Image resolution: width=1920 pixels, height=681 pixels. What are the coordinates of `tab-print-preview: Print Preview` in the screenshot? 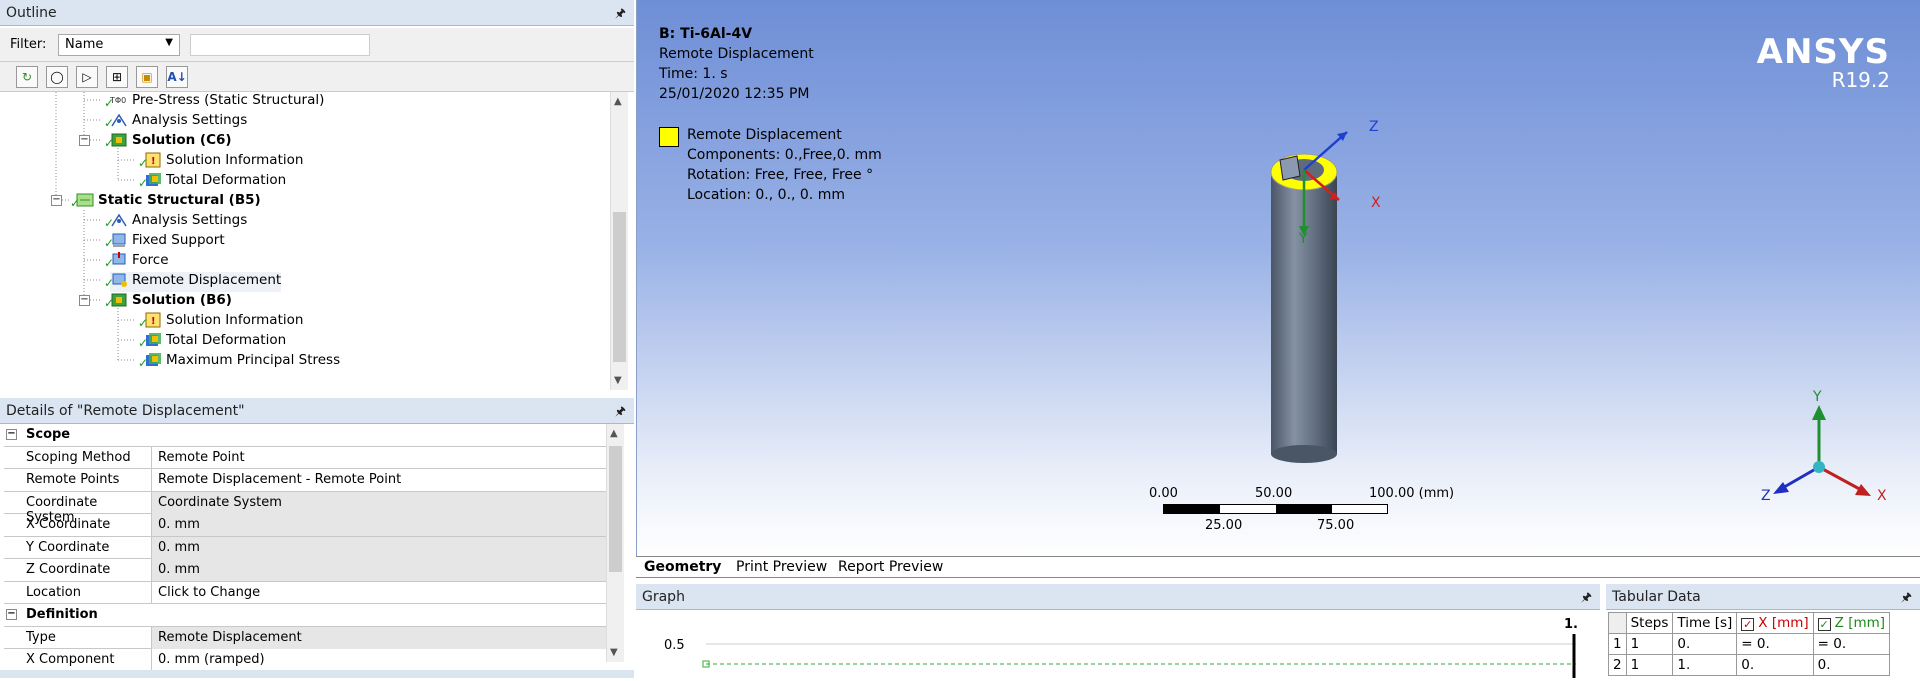 It's located at (781, 567).